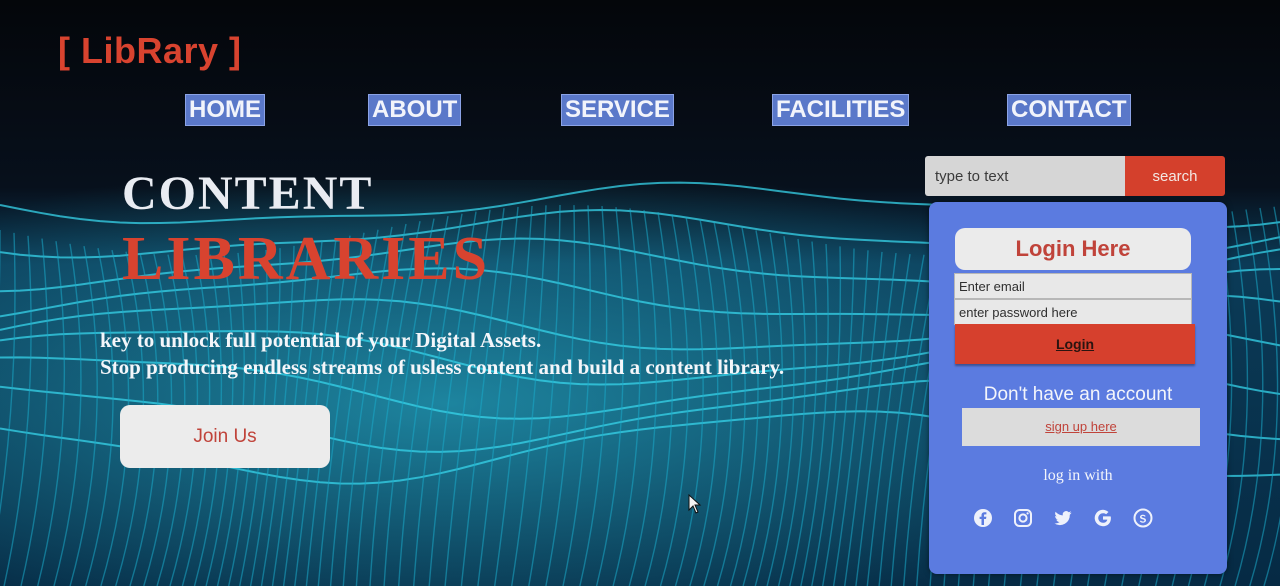 This screenshot has width=1280, height=586. Describe the element at coordinates (1063, 518) in the screenshot. I see `twitter-icon` at that location.